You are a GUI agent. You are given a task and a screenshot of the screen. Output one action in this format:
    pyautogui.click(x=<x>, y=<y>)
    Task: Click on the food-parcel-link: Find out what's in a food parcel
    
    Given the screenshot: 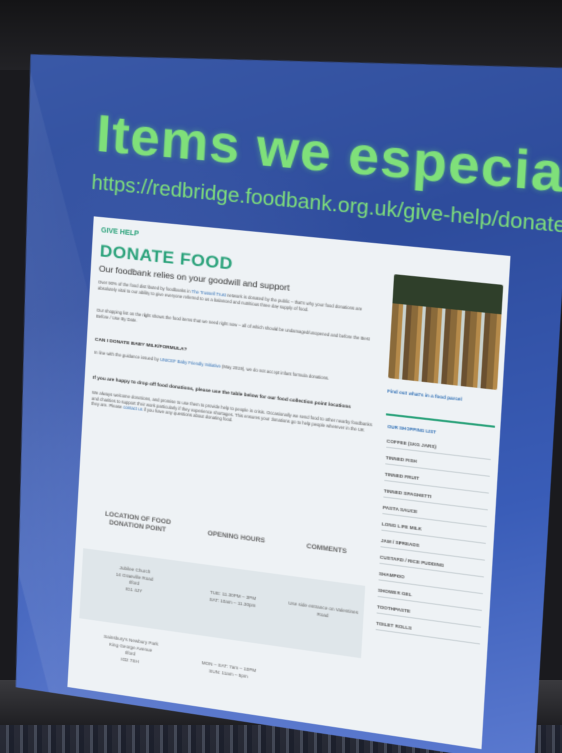 What is the action you would take?
    pyautogui.click(x=424, y=395)
    